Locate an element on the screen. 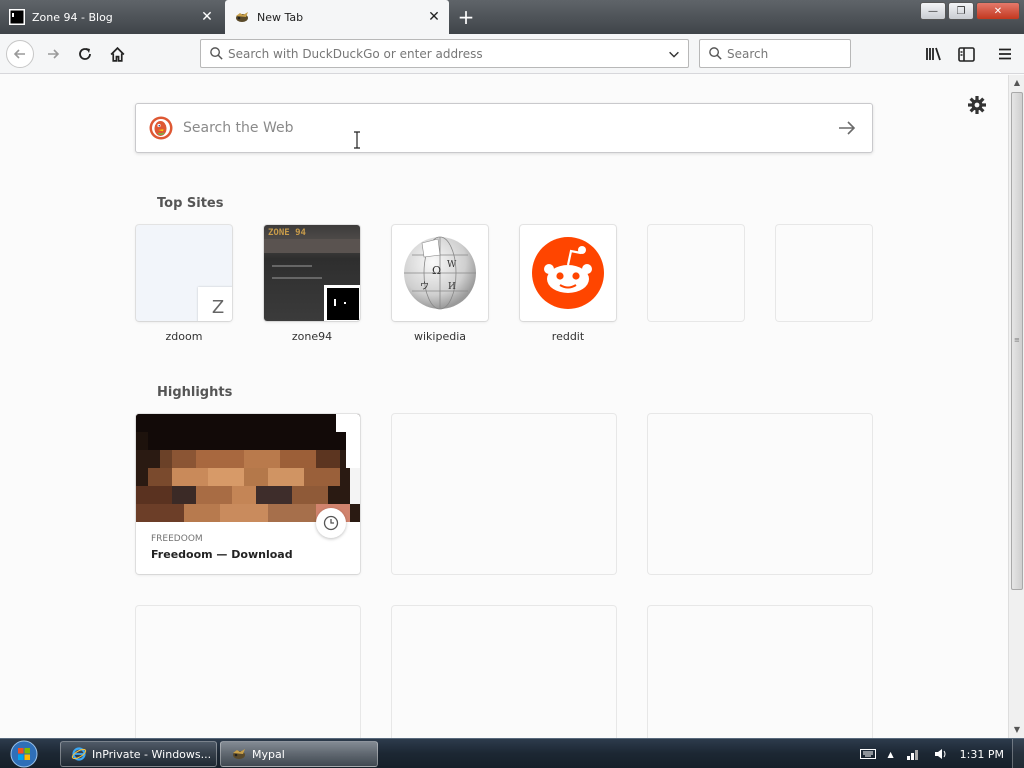 The height and width of the screenshot is (768, 1024). highlights-heading: Highlights is located at coordinates (195, 392).